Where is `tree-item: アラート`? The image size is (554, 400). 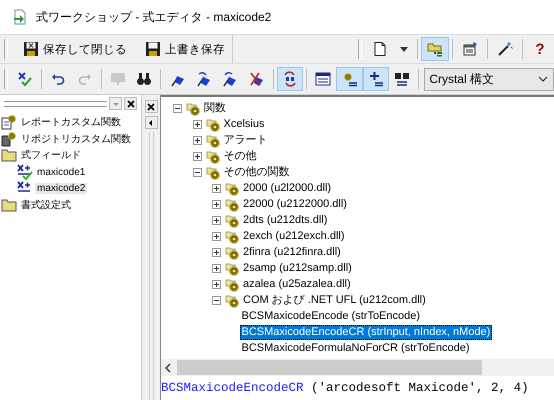
tree-item: アラート is located at coordinates (246, 140).